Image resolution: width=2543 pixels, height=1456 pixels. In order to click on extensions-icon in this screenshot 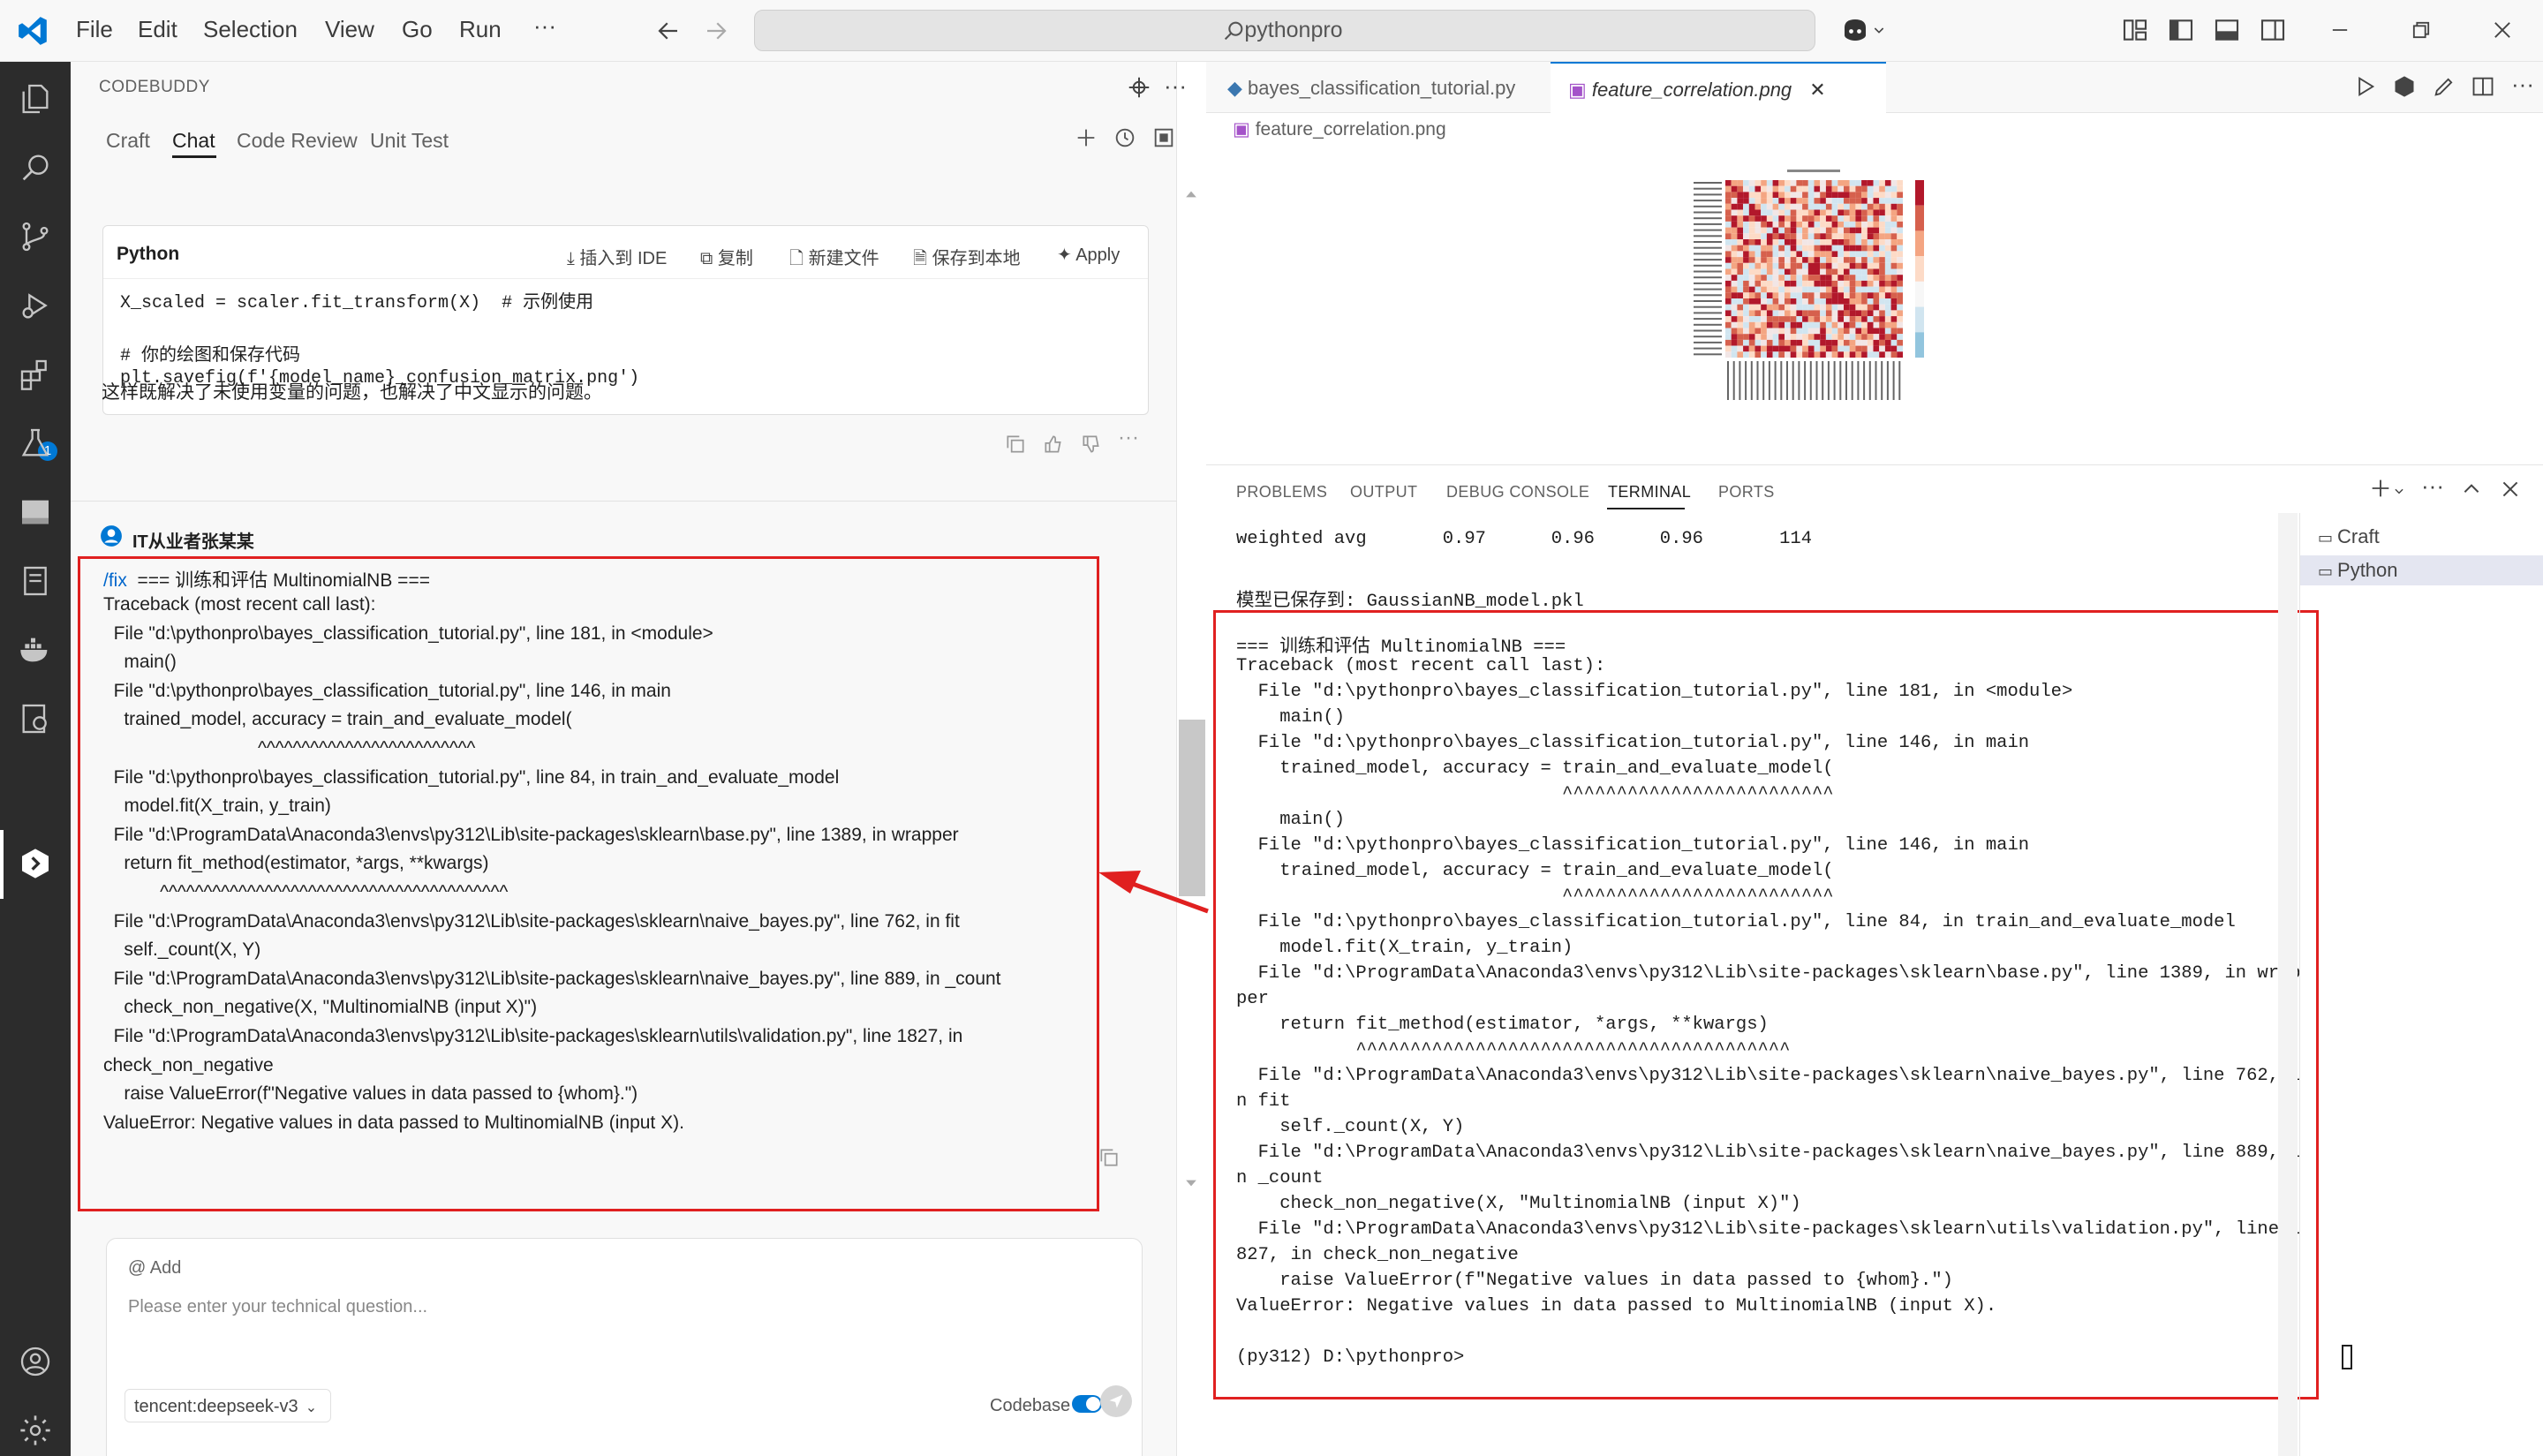, I will do `click(36, 374)`.